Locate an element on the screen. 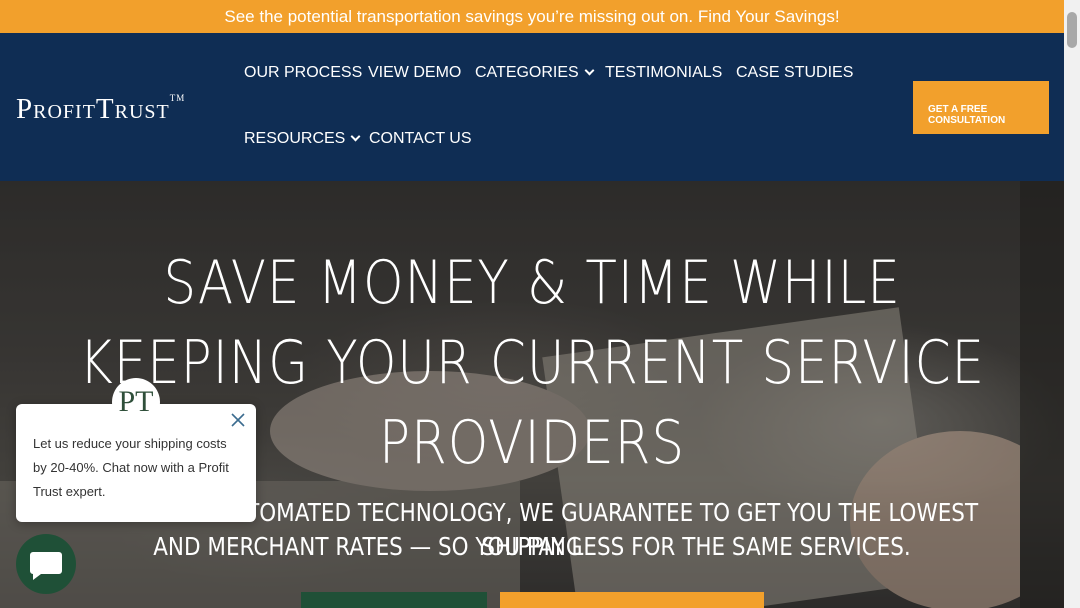  nav-our-process: OUR PROCESS is located at coordinates (303, 73).